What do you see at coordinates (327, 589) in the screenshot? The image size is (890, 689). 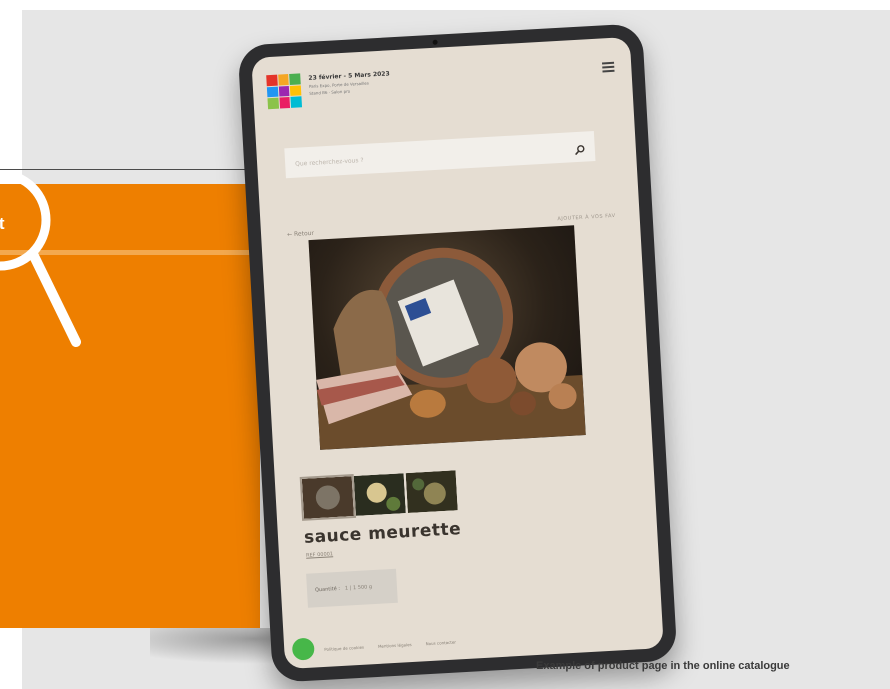 I see `quantity-label: Quantité :` at bounding box center [327, 589].